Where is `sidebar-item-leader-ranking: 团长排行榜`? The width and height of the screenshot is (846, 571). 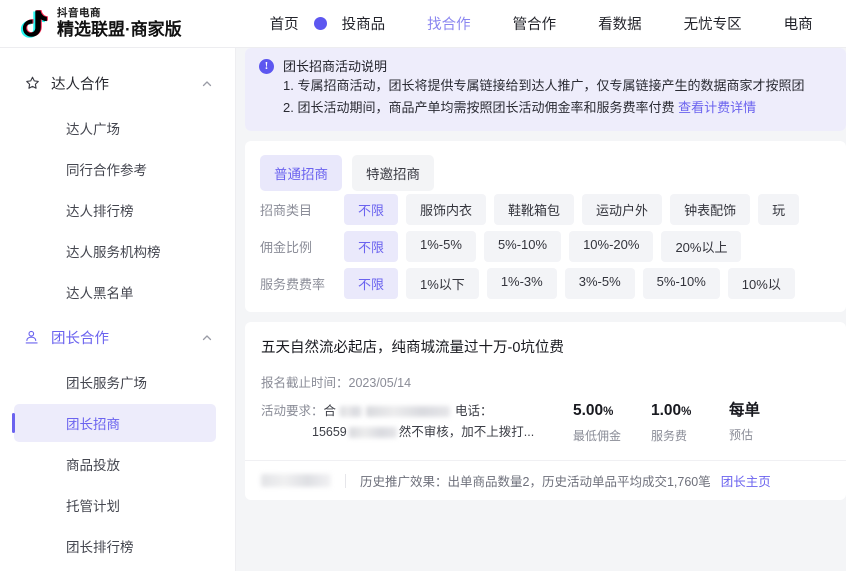 sidebar-item-leader-ranking: 团长排行榜 is located at coordinates (115, 546).